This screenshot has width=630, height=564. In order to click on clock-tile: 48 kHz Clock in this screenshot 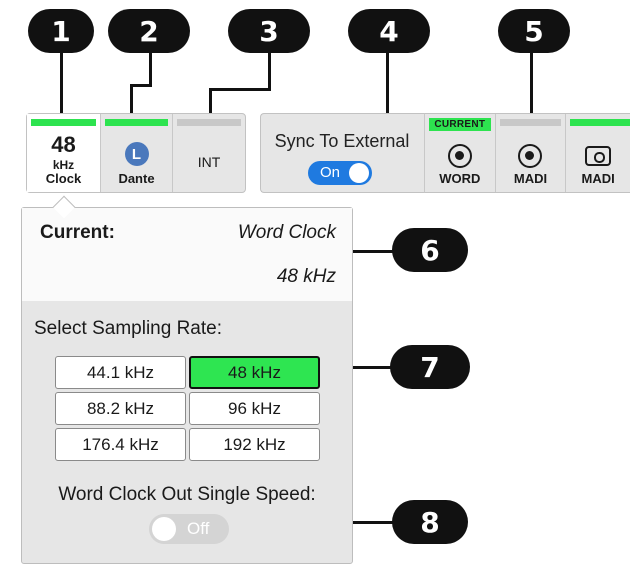, I will do `click(64, 153)`.